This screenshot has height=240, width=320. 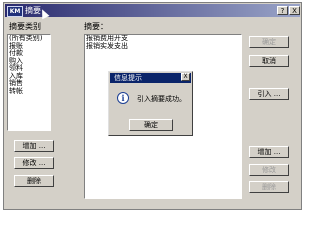 What do you see at coordinates (34, 181) in the screenshot?
I see `category-delete-button: 删除` at bounding box center [34, 181].